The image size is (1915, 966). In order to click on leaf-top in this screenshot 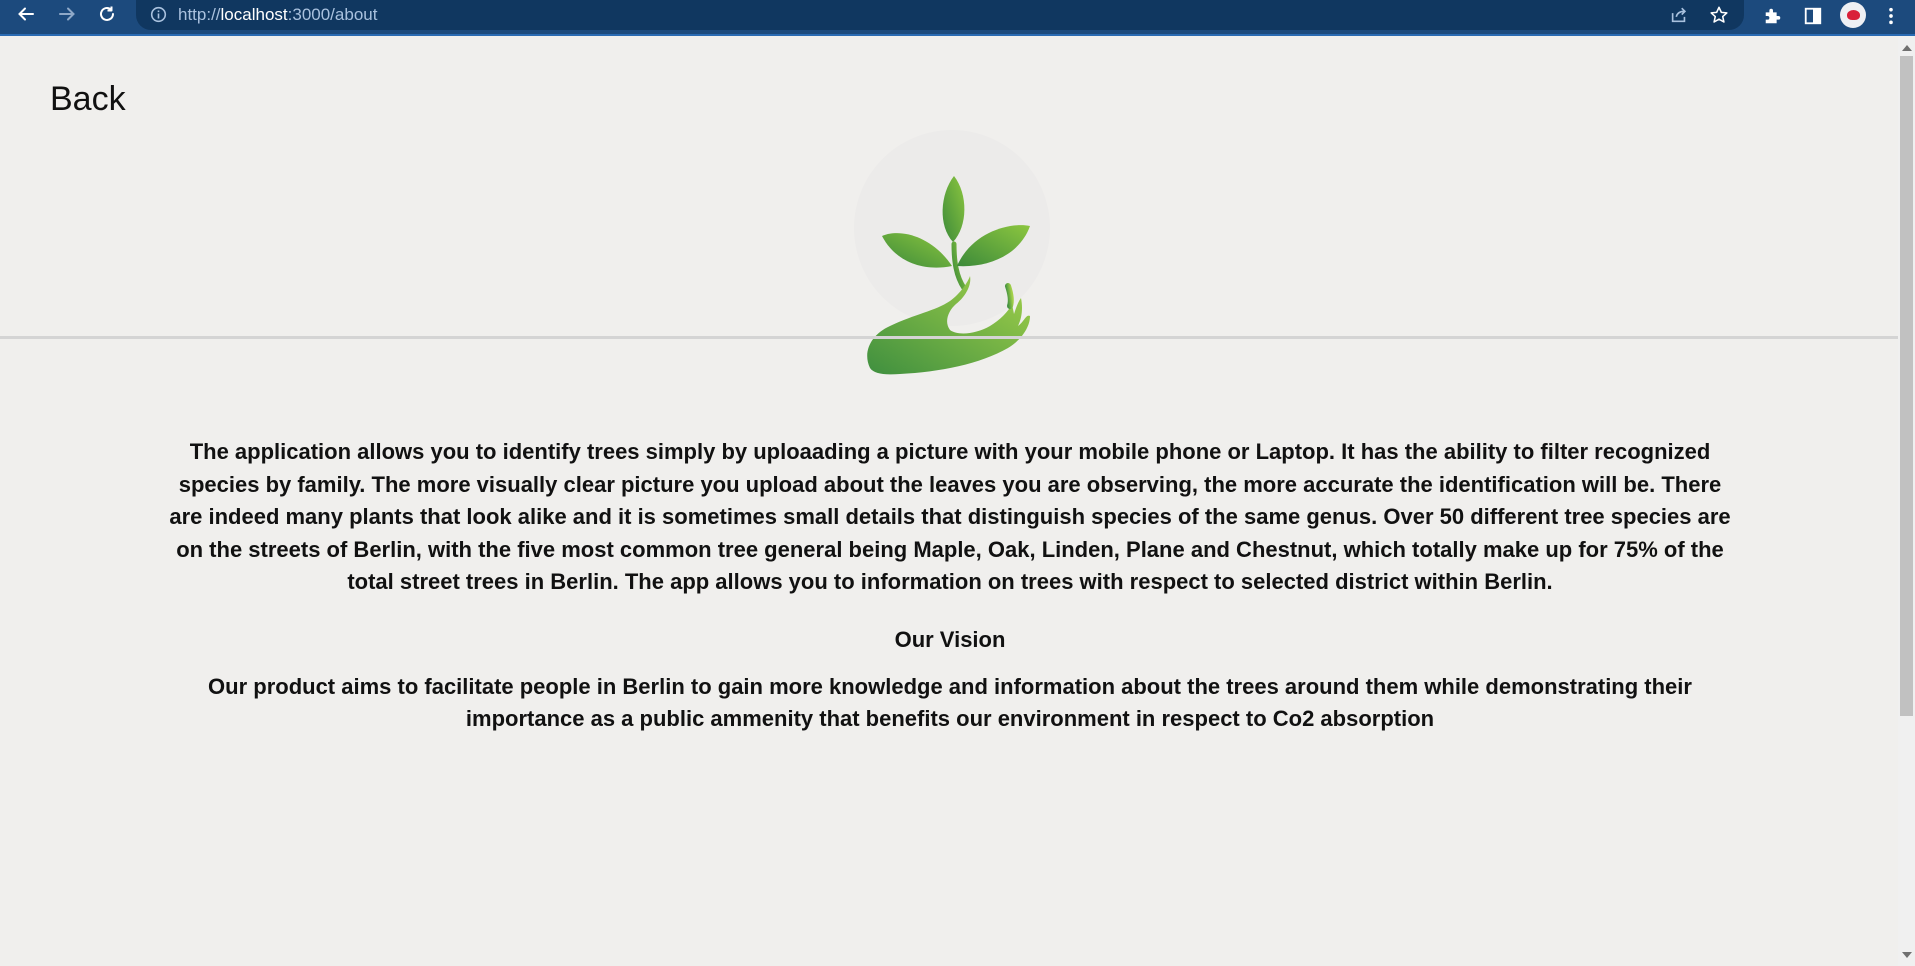, I will do `click(953, 209)`.